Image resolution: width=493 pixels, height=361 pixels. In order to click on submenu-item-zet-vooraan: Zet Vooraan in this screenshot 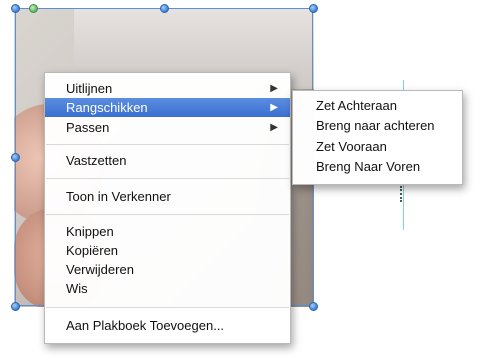, I will do `click(377, 146)`.